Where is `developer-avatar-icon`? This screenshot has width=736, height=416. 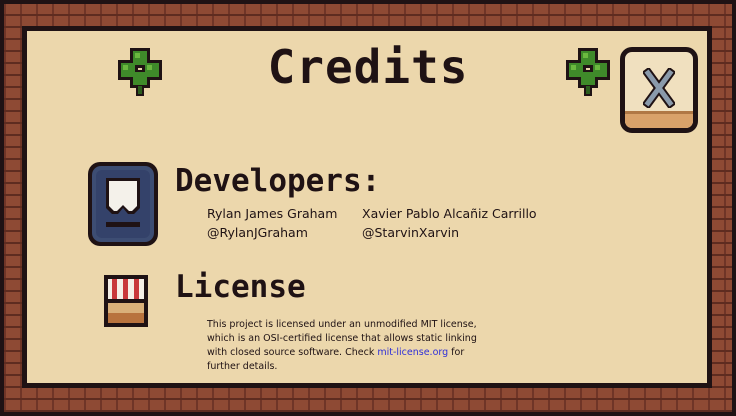
developer-avatar-icon is located at coordinates (123, 204).